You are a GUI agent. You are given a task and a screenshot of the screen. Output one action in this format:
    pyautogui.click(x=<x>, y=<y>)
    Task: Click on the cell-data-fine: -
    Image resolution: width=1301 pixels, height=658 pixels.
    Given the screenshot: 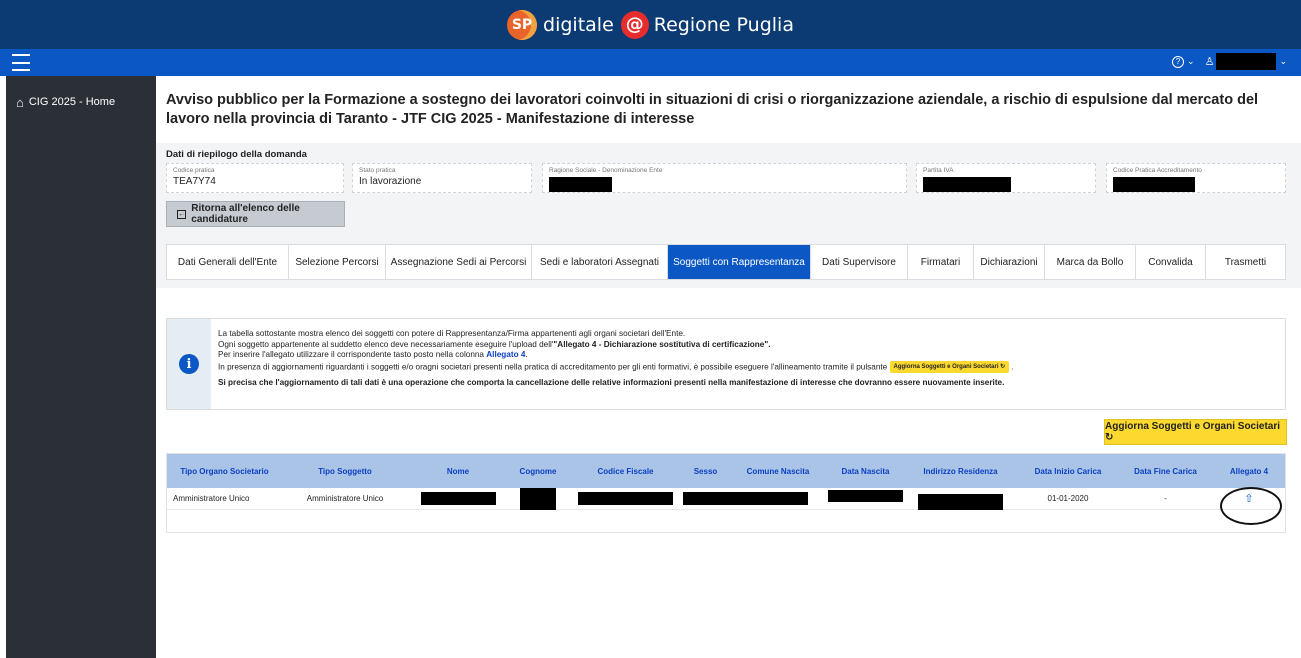 What is the action you would take?
    pyautogui.click(x=1165, y=498)
    